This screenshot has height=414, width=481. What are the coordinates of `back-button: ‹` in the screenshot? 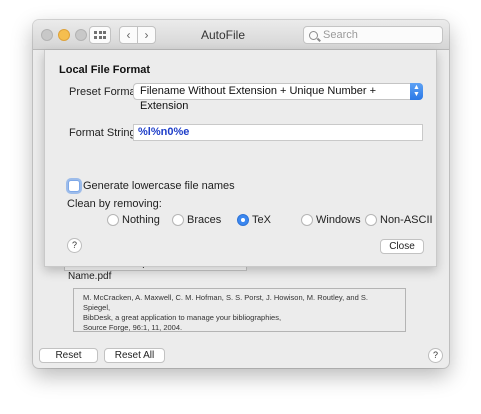 It's located at (128, 35).